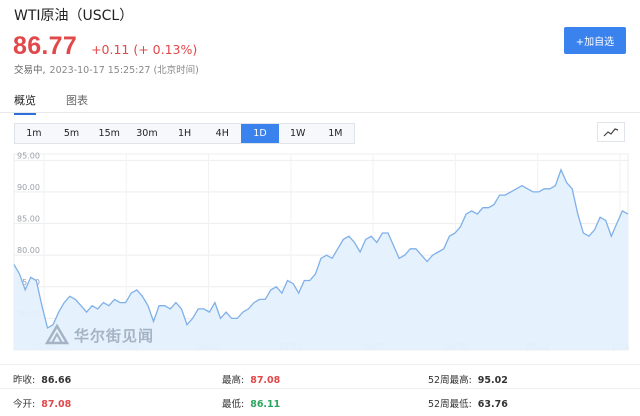  I want to click on stat-52w-low: 52周最低: 63.76, so click(468, 403).